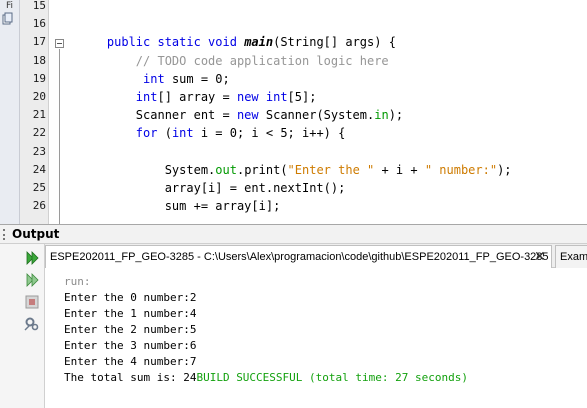 Image resolution: width=587 pixels, height=408 pixels. I want to click on stop-icon, so click(32, 302).